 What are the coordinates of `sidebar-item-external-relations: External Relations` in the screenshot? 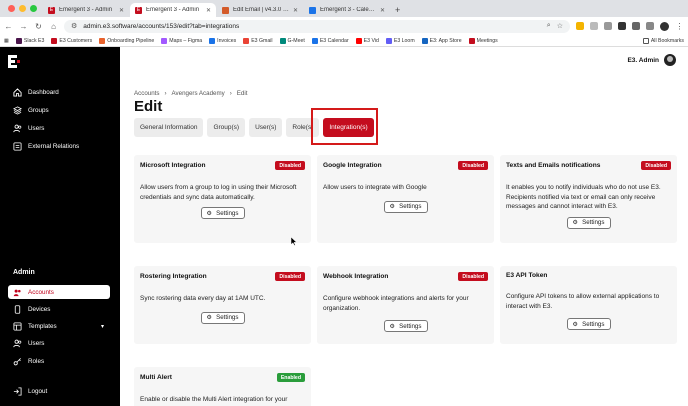 It's located at (59, 146).